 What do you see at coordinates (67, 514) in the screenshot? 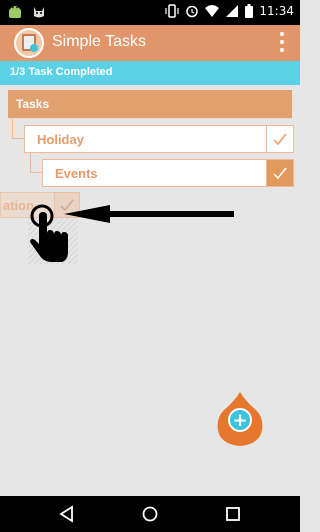
I see `back-icon` at bounding box center [67, 514].